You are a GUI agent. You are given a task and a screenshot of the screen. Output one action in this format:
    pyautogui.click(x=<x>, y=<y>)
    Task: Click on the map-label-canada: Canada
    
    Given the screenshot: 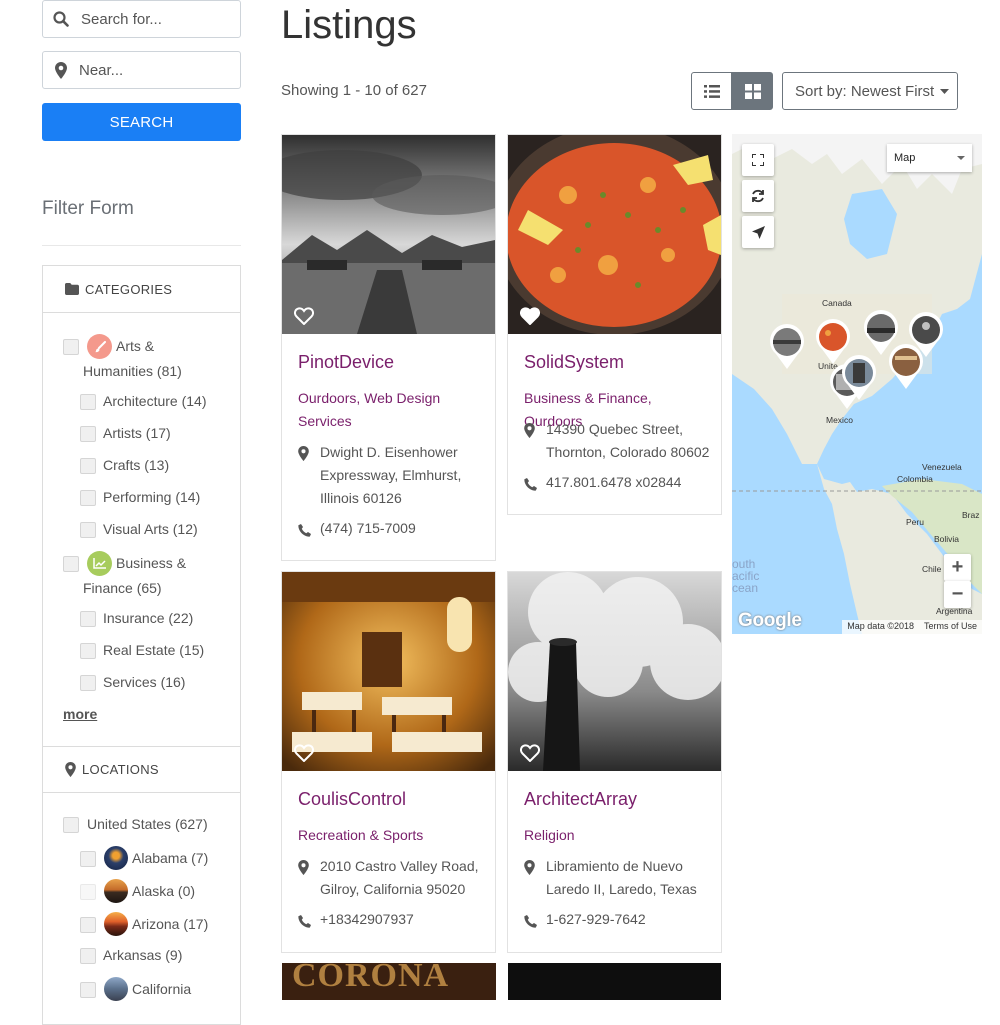 What is the action you would take?
    pyautogui.click(x=837, y=303)
    